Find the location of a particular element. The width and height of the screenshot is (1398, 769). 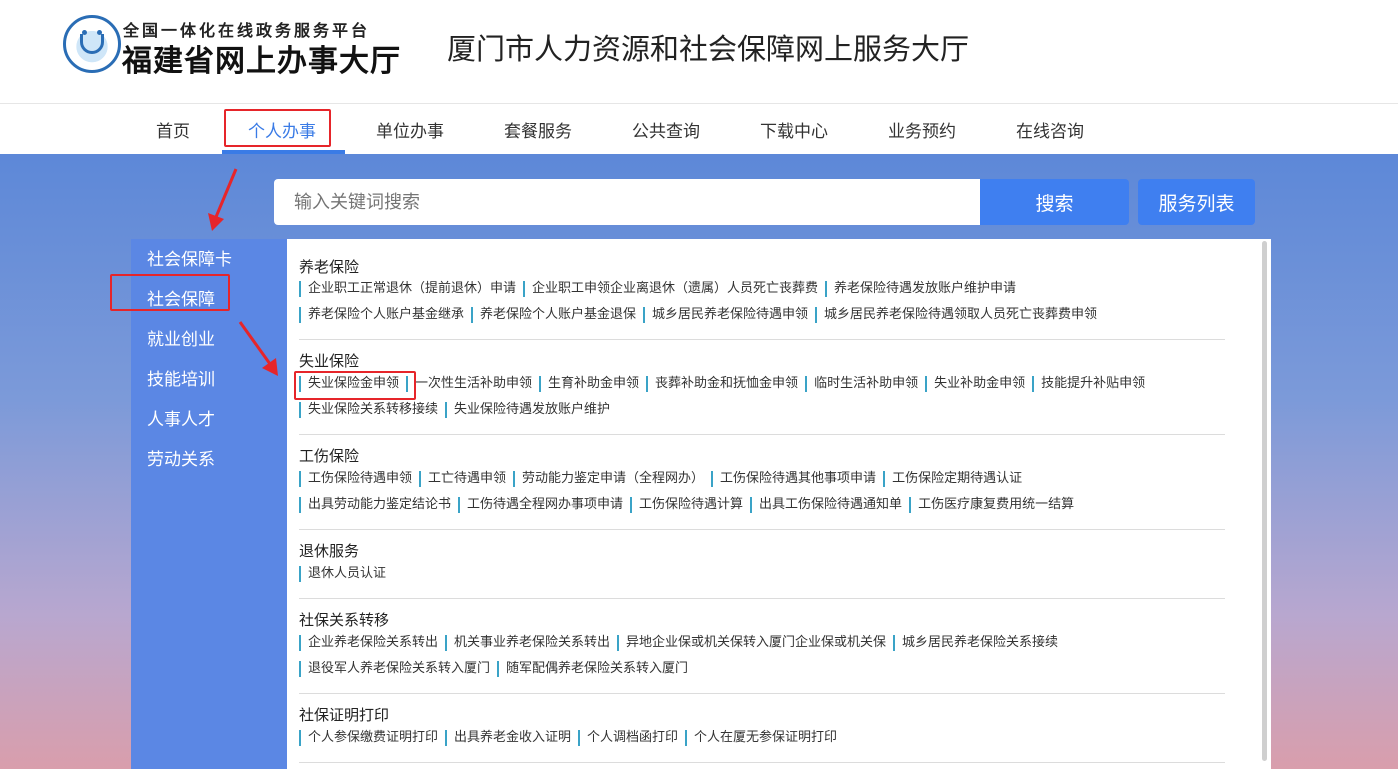

service-link: 临时生活补助申领 is located at coordinates (861, 384).